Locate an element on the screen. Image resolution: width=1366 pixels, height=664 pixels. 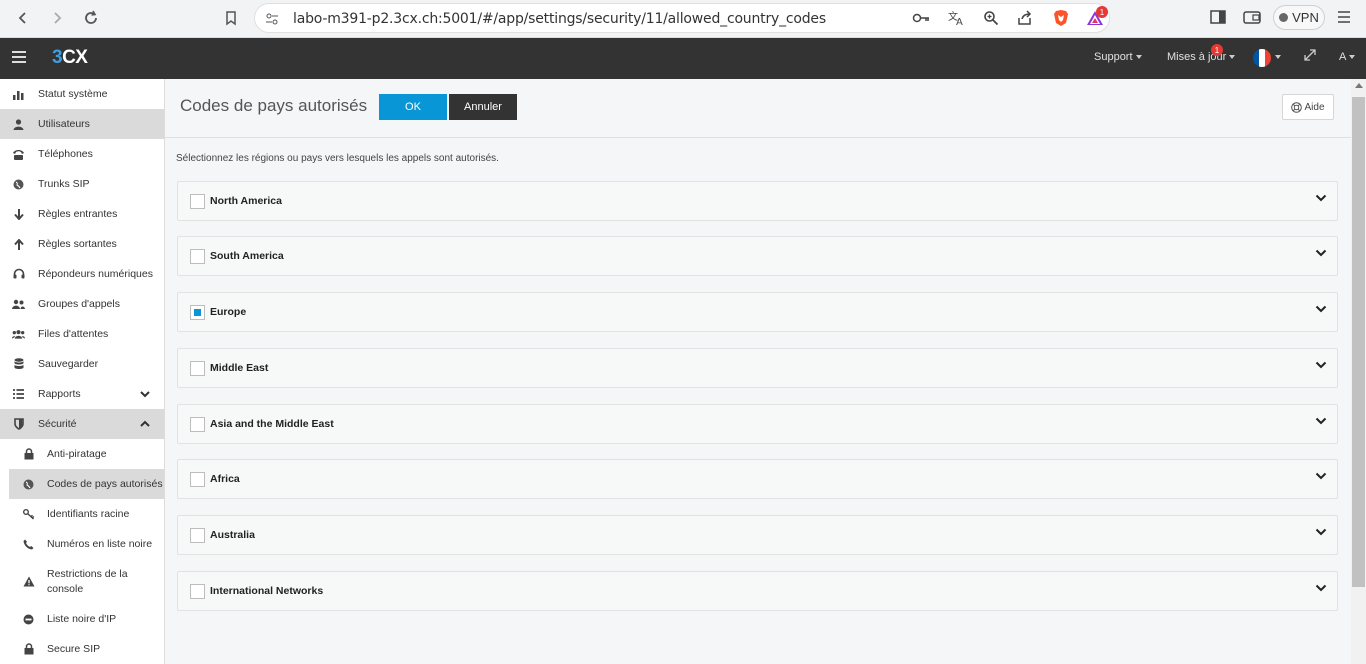
sidebar-item-root-credentials: Identifiants racine is located at coordinates (82, 514).